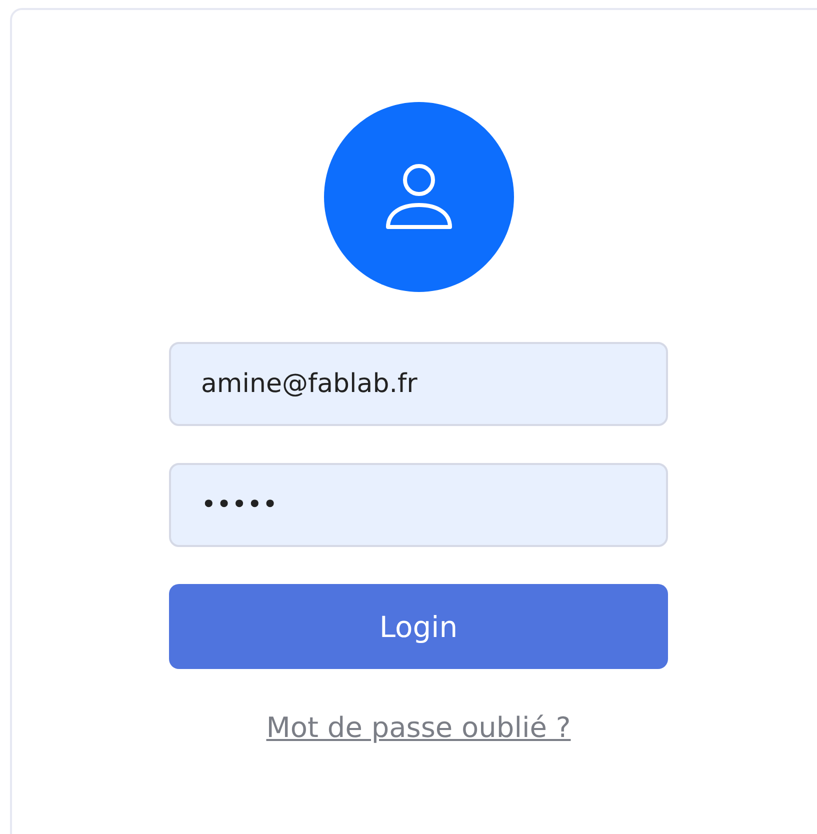 This screenshot has width=817, height=834. What do you see at coordinates (418, 505) in the screenshot?
I see `password-field: •••••` at bounding box center [418, 505].